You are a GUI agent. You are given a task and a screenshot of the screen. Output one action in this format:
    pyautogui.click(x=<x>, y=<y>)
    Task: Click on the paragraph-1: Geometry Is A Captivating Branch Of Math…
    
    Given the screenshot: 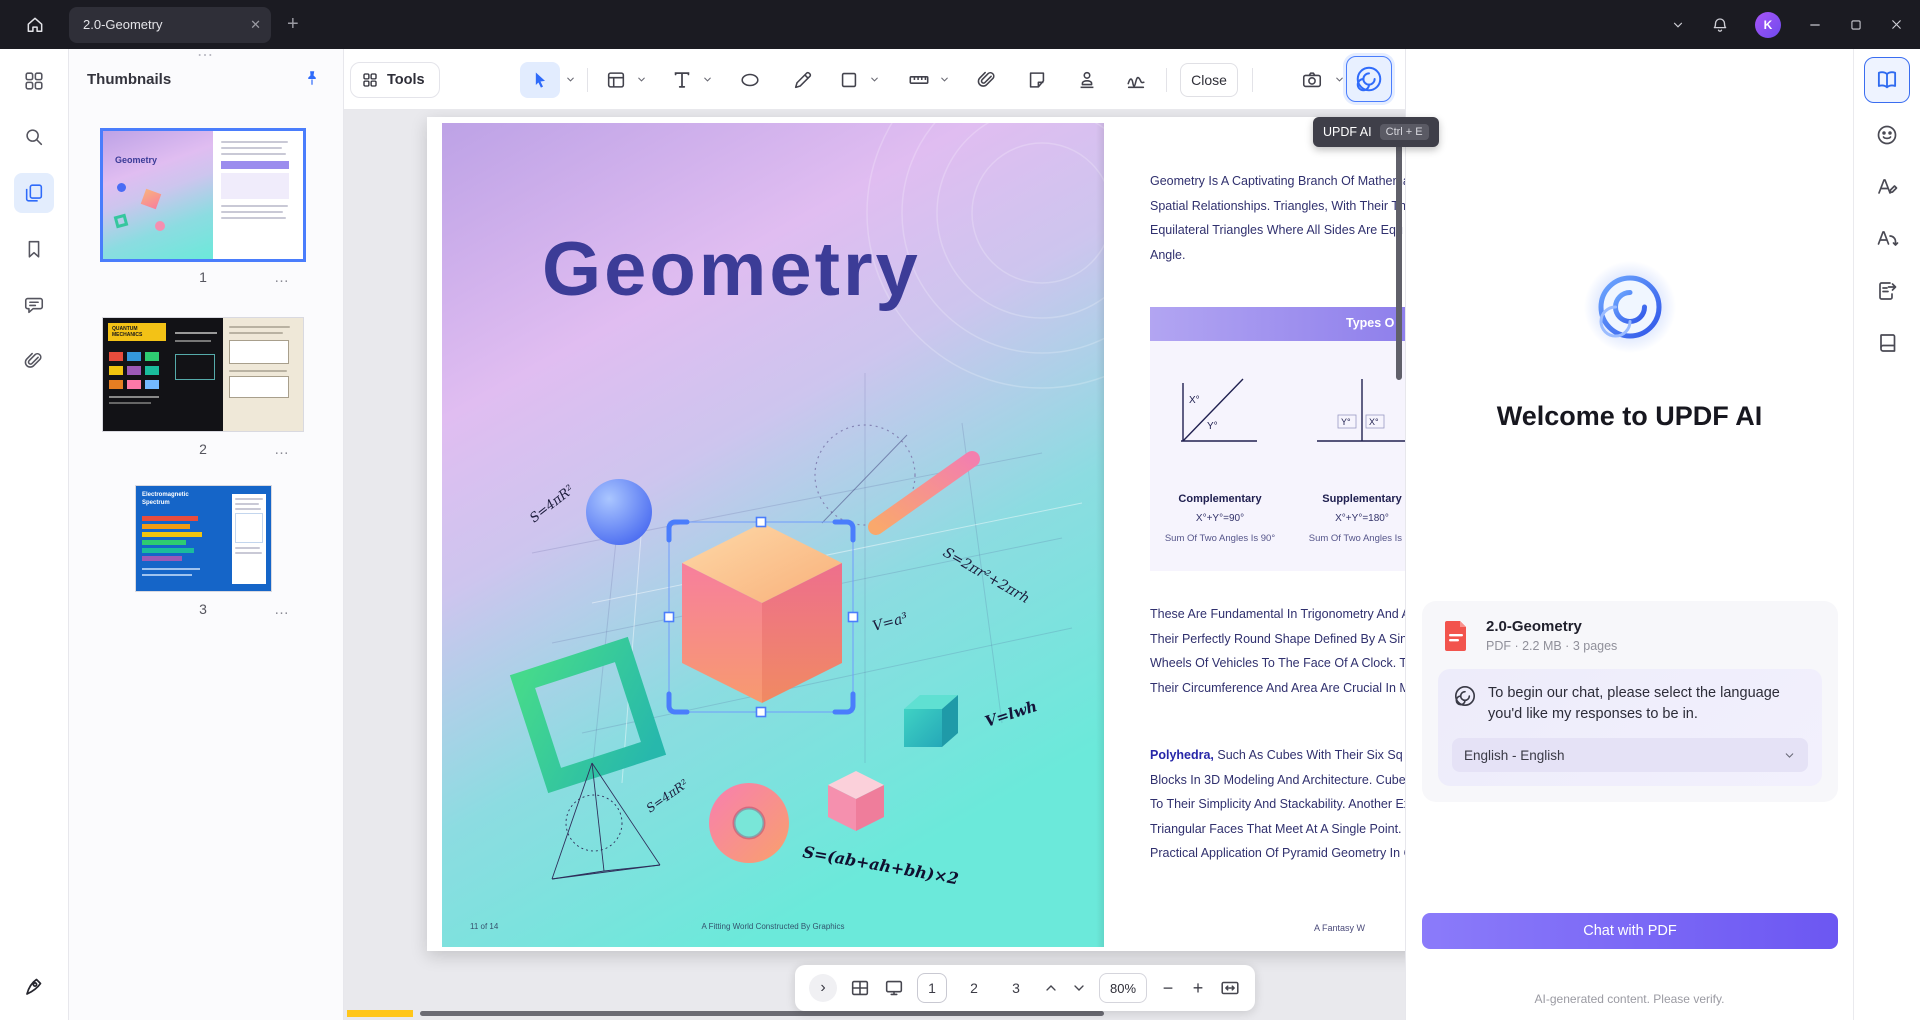 What is the action you would take?
    pyautogui.click(x=1277, y=218)
    